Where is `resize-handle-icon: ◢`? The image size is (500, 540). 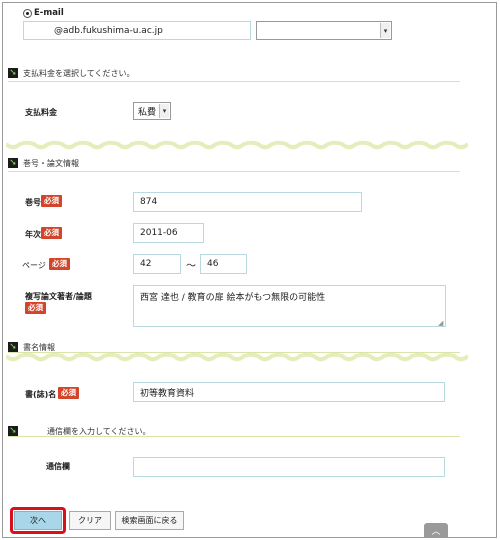
resize-handle-icon: ◢ is located at coordinates (440, 323).